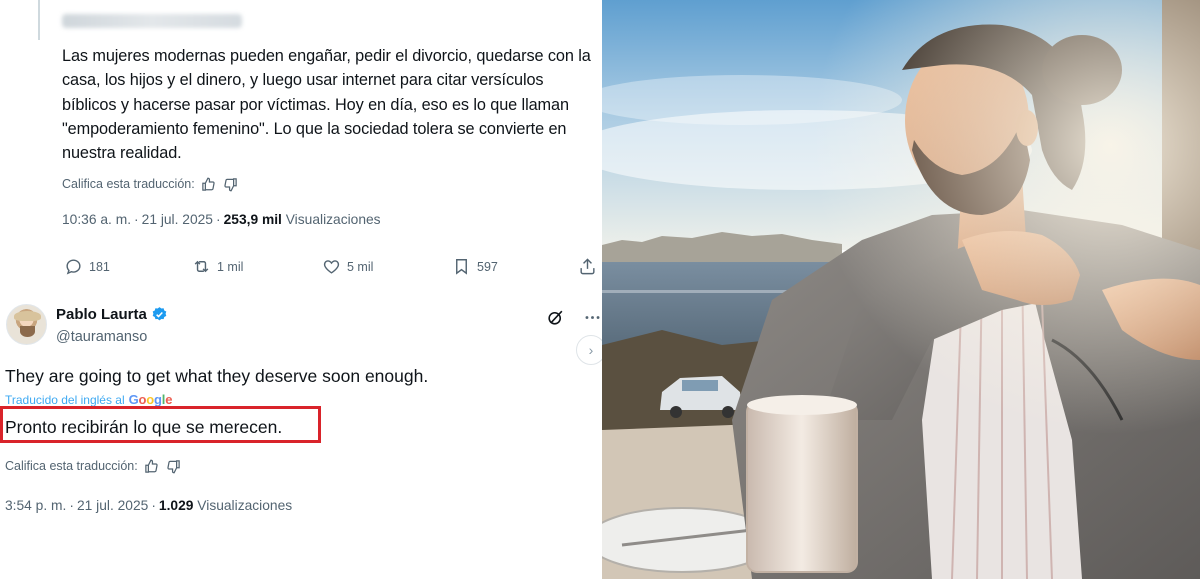 The width and height of the screenshot is (1200, 579). I want to click on reply-count: 181, so click(99, 266).